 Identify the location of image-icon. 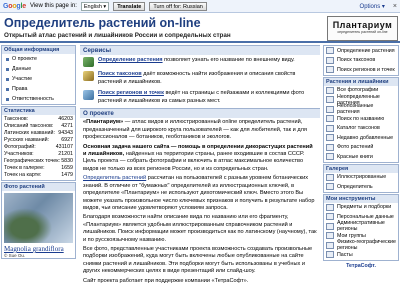
(330, 177).